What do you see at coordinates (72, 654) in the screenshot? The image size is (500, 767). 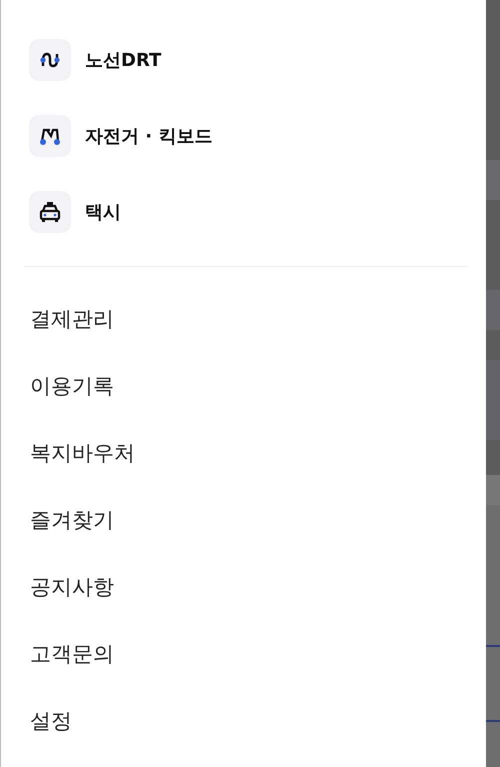 I see `menu-item: 고객문의` at bounding box center [72, 654].